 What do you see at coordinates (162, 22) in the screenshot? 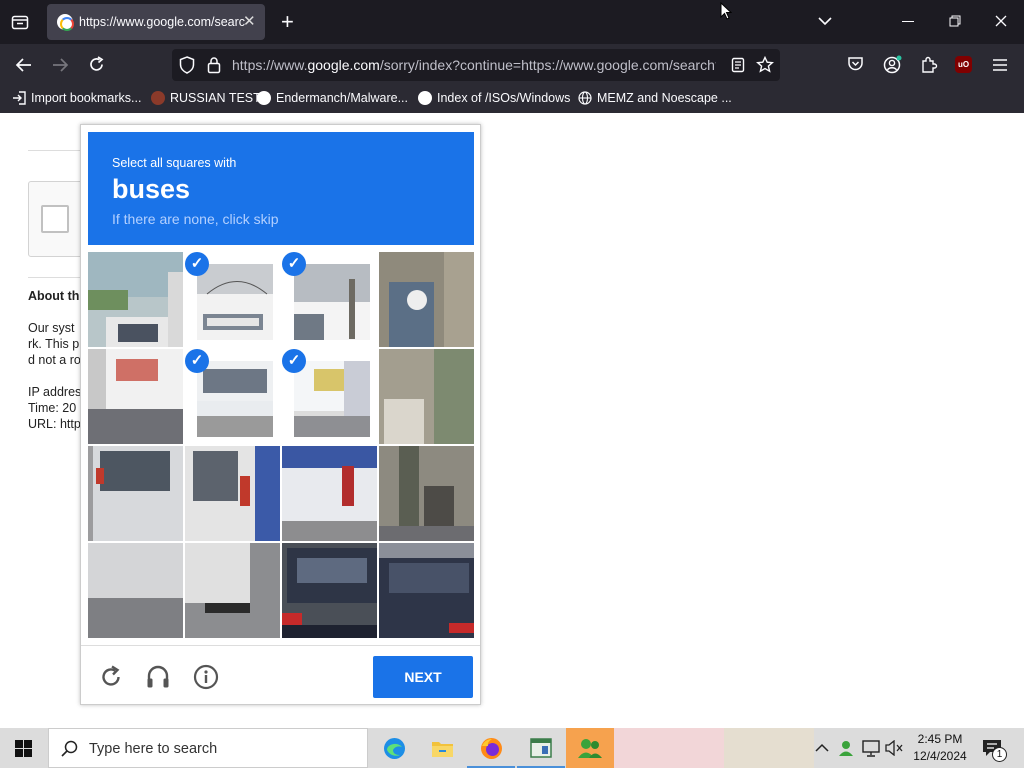
I see `tab-title: https://www.google.com/search` at bounding box center [162, 22].